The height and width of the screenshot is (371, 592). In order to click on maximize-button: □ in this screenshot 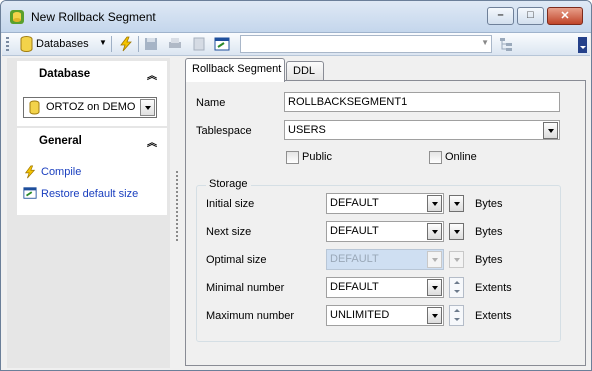, I will do `click(530, 16)`.